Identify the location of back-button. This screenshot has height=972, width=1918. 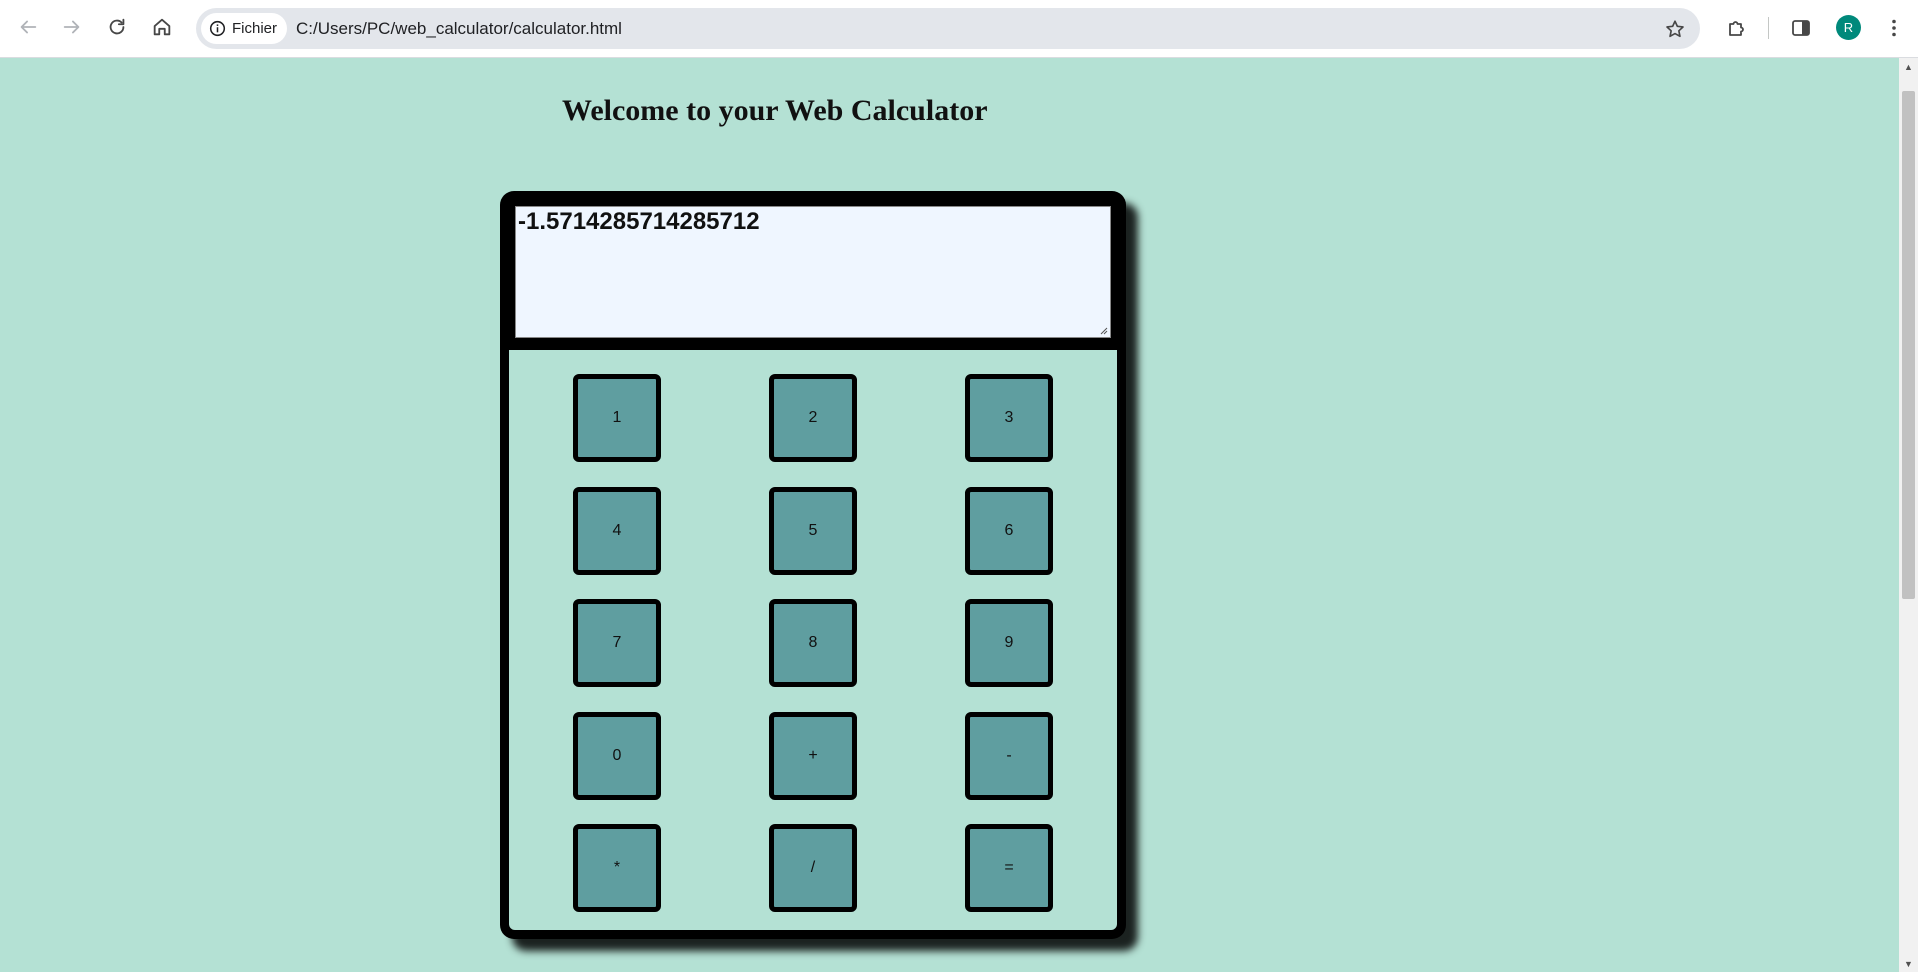
(28, 27).